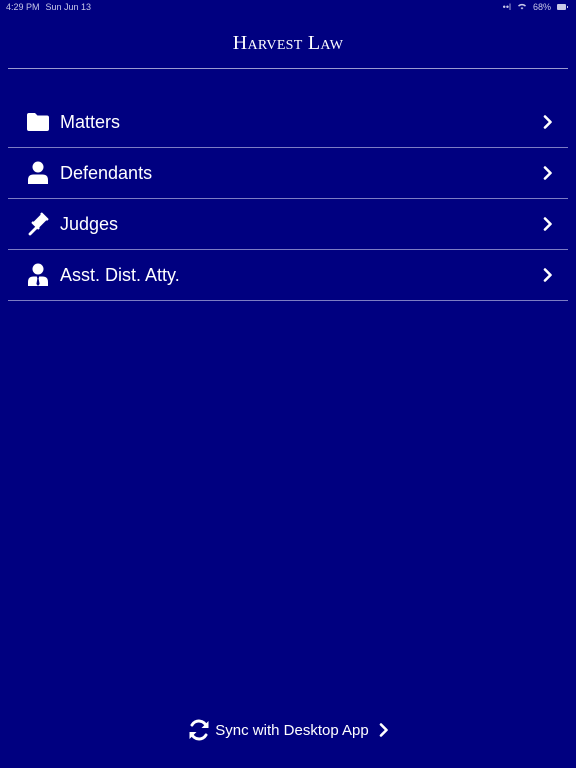 The width and height of the screenshot is (576, 768). I want to click on status-bar: 4:29 PM Sun Jun 13 ••l 68%, so click(288, 7).